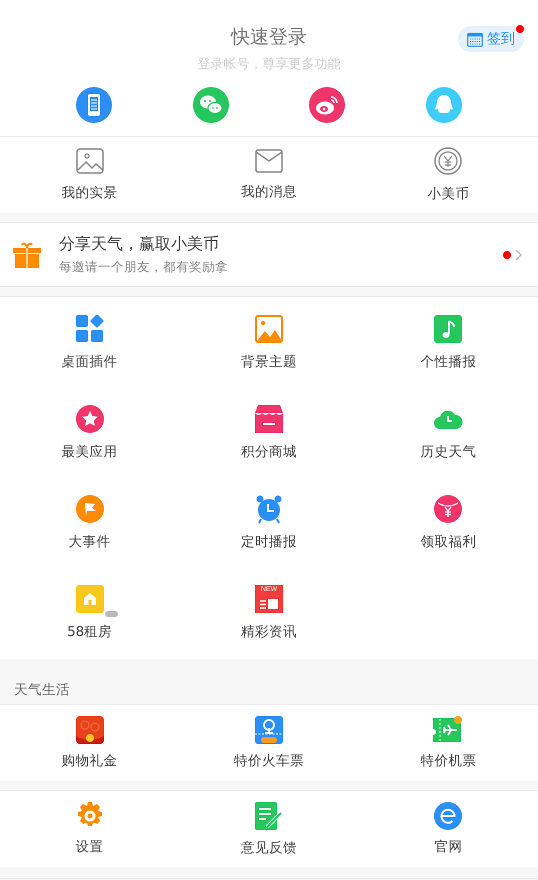  Describe the element at coordinates (90, 761) in the screenshot. I see `service-item: 购物礼金` at that location.